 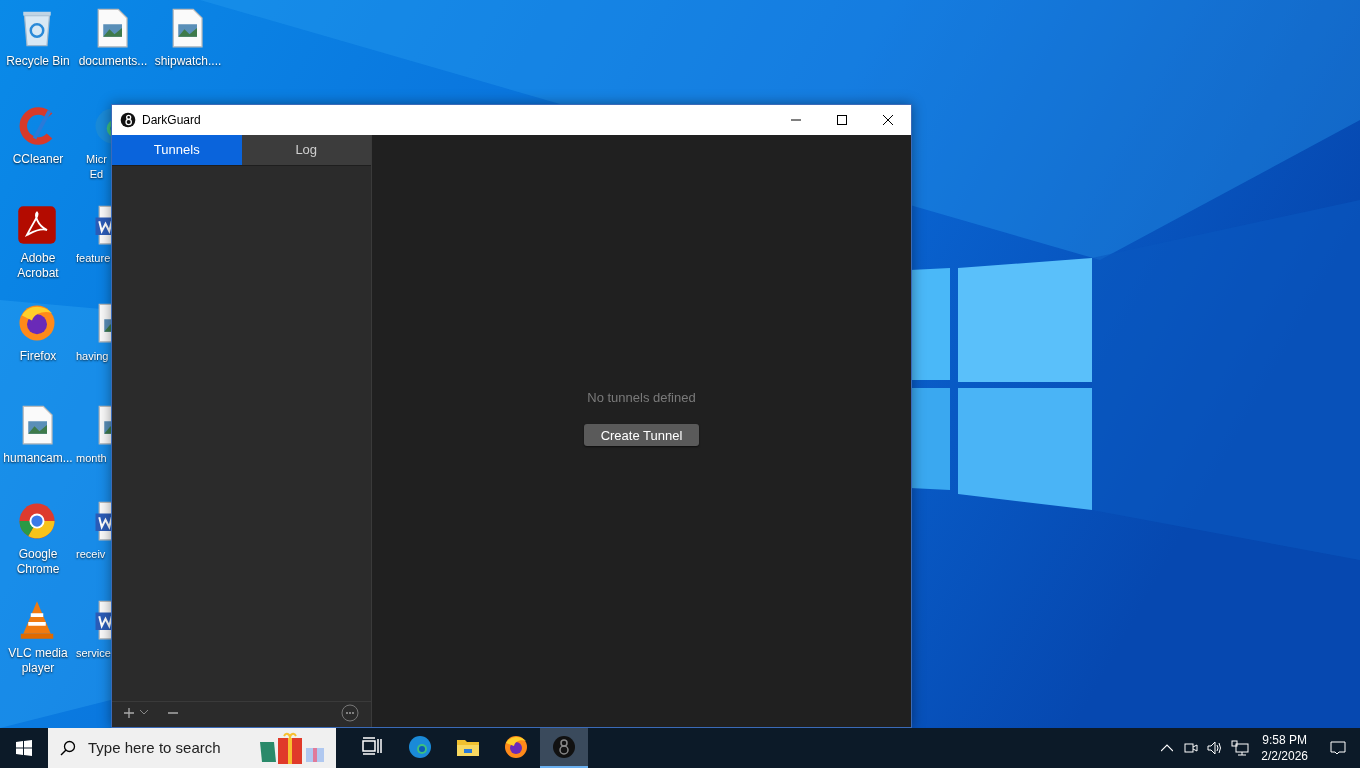 I want to click on search-icon, so click(x=68, y=748).